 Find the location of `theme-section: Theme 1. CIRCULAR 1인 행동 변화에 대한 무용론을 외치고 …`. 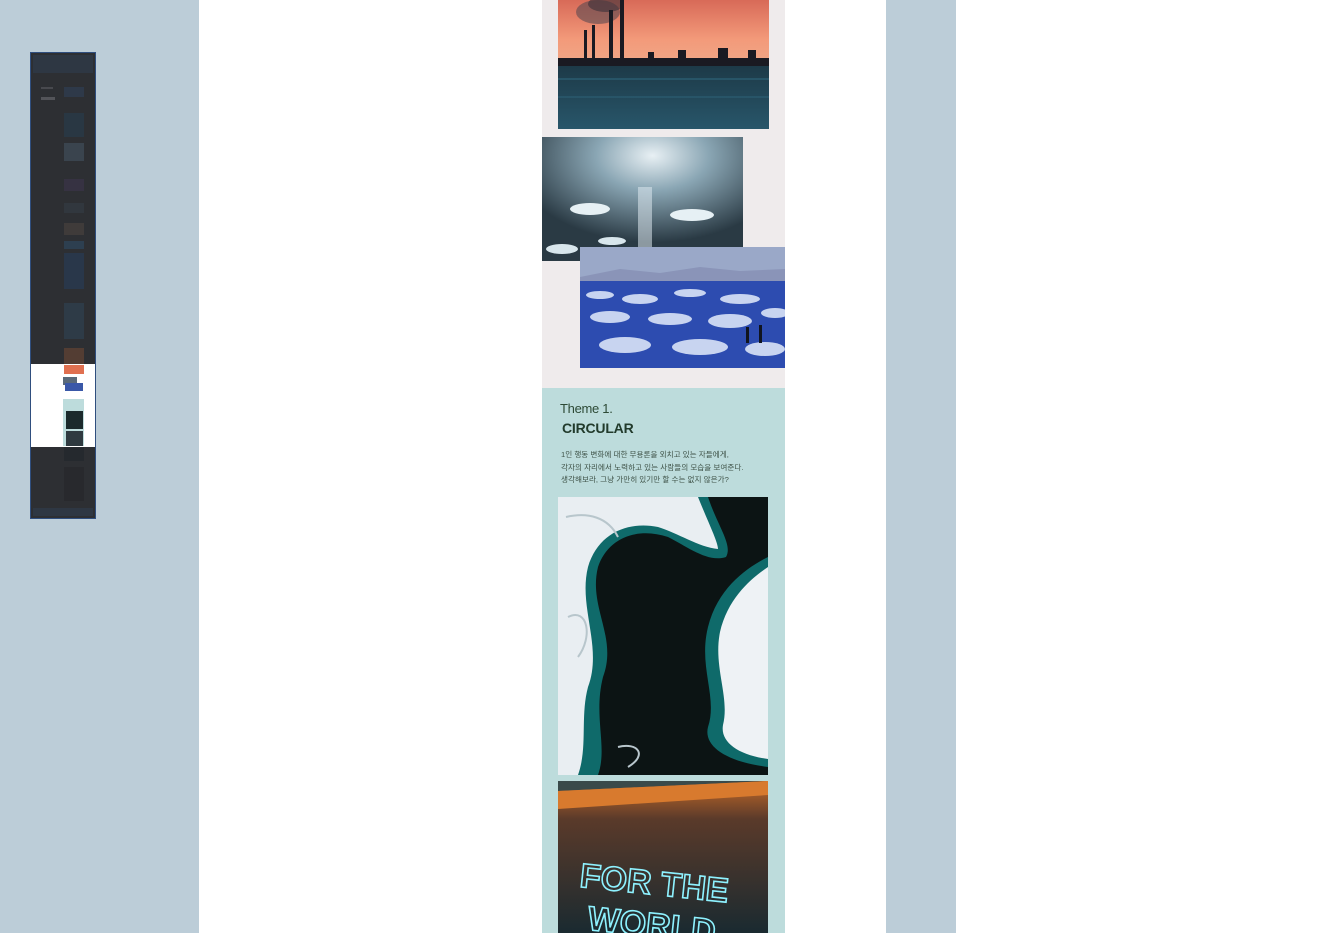

theme-section: Theme 1. CIRCULAR 1인 행동 변화에 대한 무용론을 외치고 … is located at coordinates (663, 660).